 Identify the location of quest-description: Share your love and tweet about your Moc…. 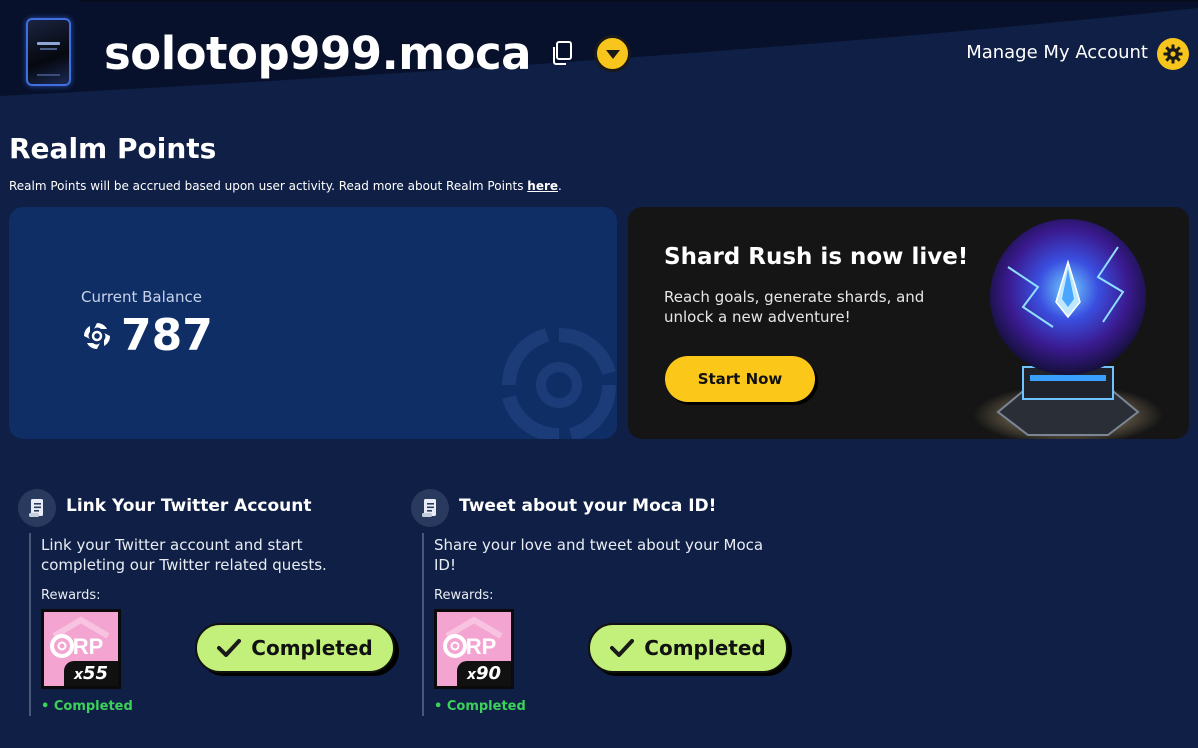
(599, 555).